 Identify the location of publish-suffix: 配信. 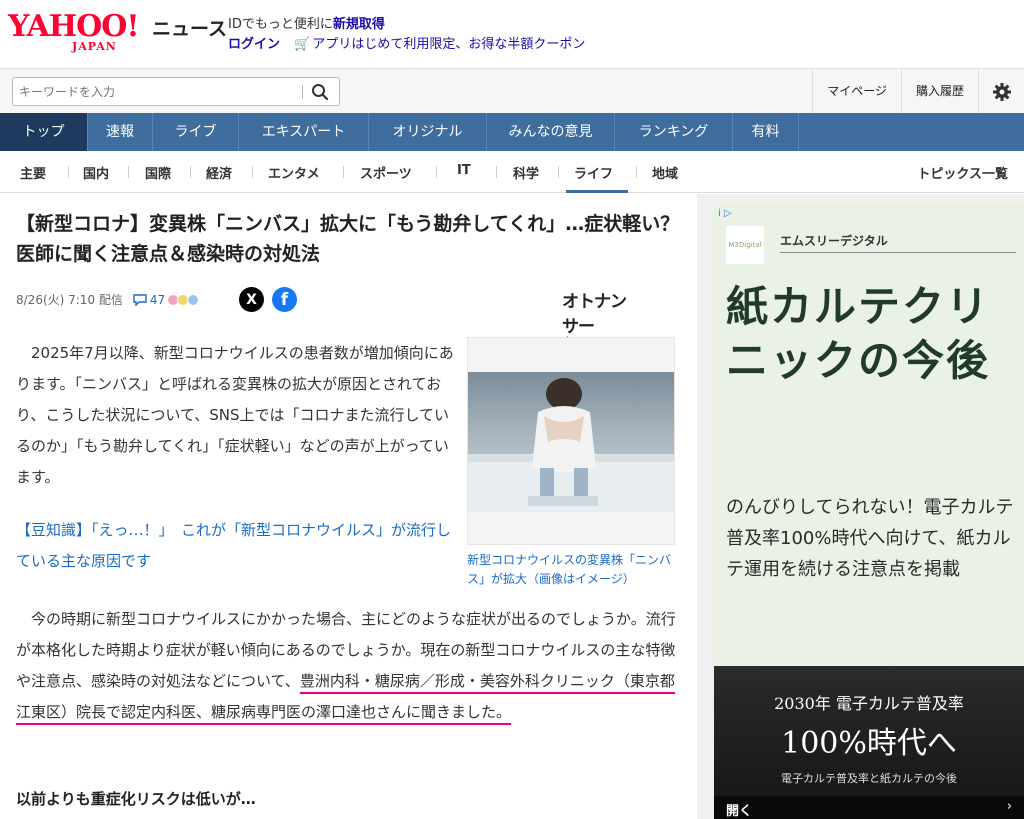
(110, 300).